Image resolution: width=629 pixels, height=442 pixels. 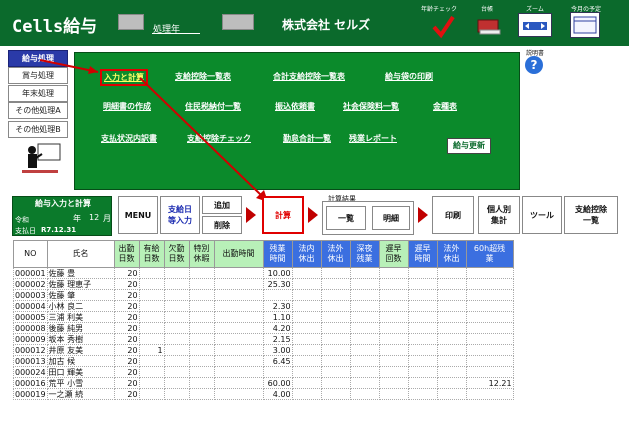 I want to click on cell-overtime: 25.30, so click(x=277, y=284).